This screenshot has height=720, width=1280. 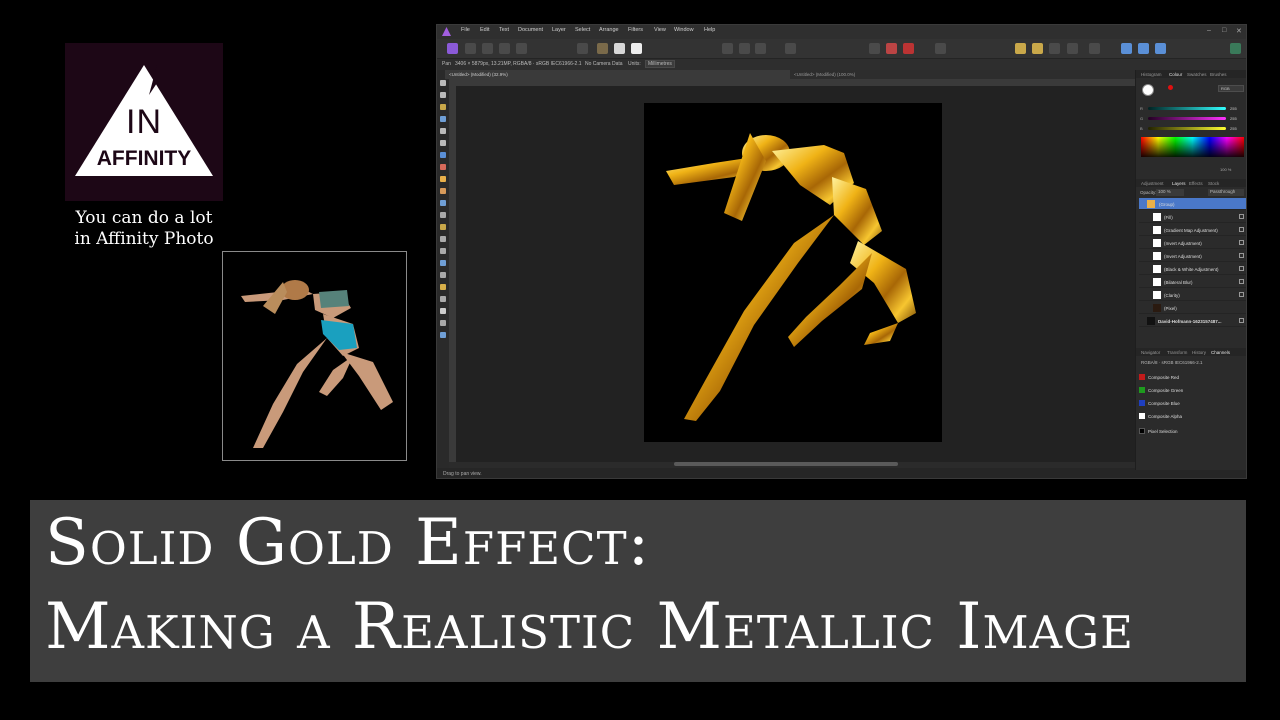 I want to click on menu-document: Document, so click(x=530, y=30).